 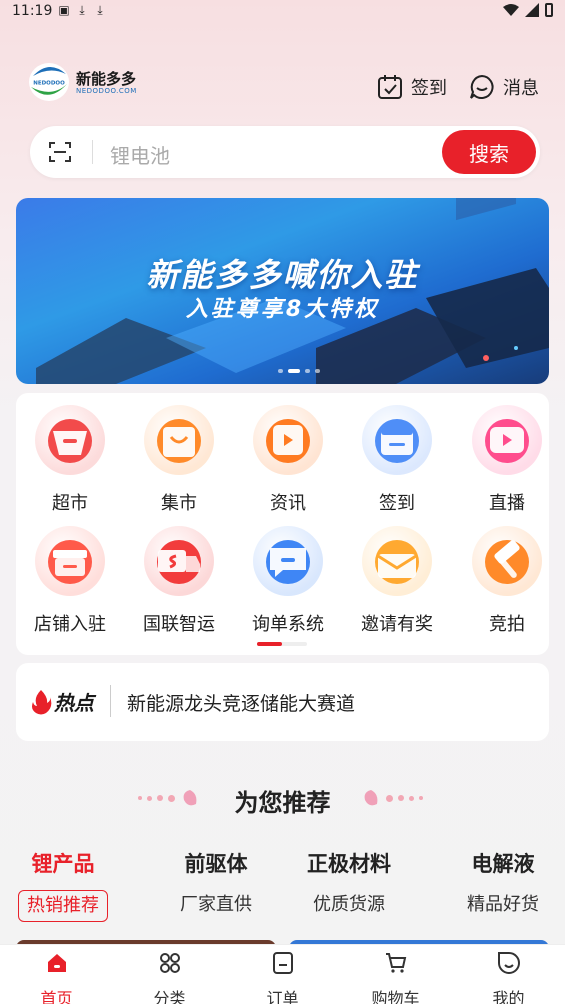 What do you see at coordinates (241, 702) in the screenshot?
I see `news-headline: 新能源龙头竞逐储能大赛道` at bounding box center [241, 702].